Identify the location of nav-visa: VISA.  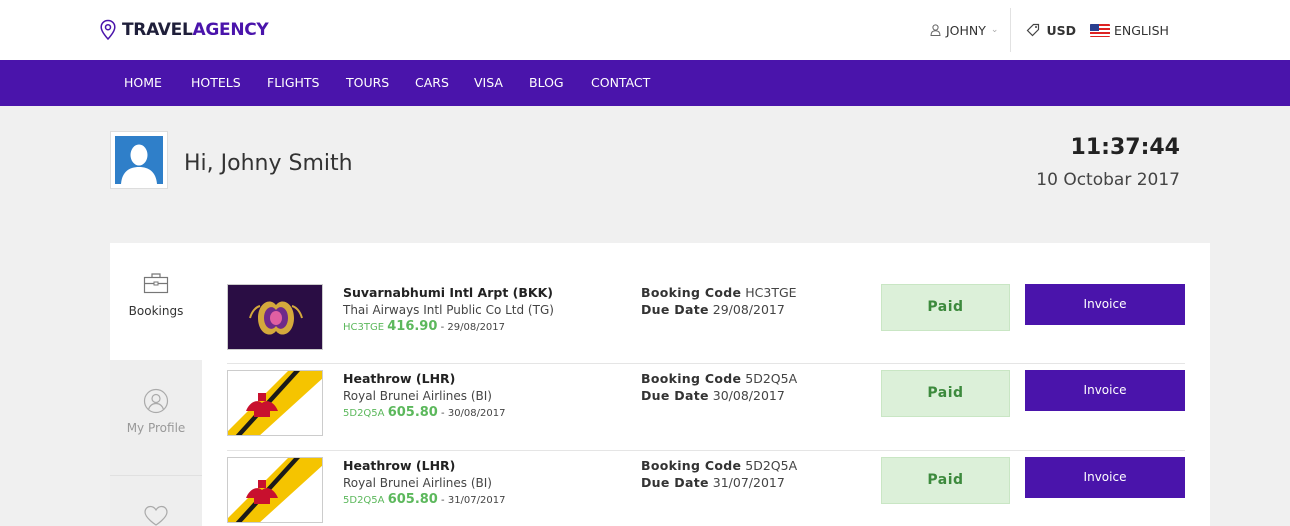
(488, 83).